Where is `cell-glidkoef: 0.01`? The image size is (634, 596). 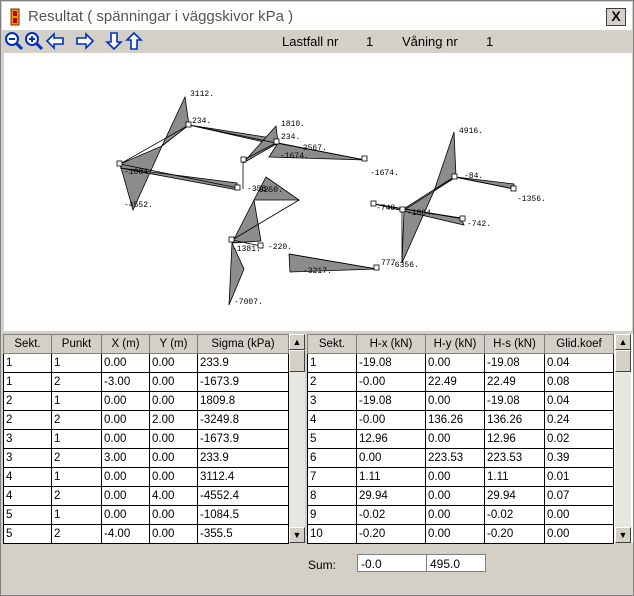 cell-glidkoef: 0.01 is located at coordinates (579, 477).